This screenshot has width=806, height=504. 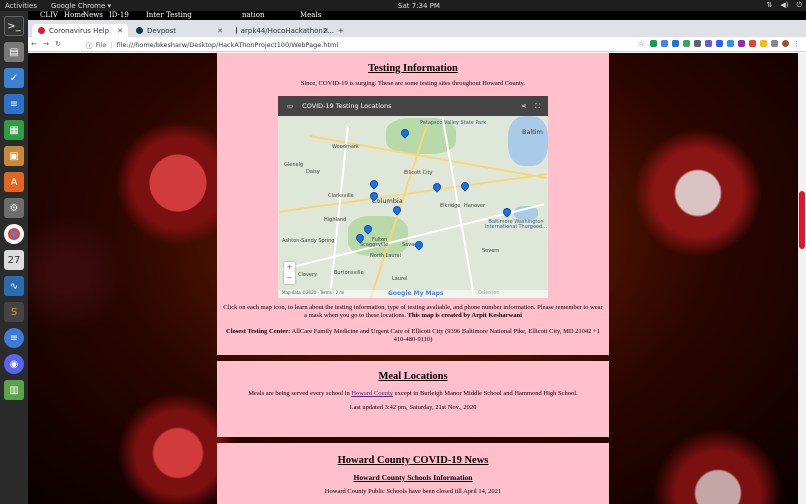 I want to click on nav-text: Home, so click(x=75, y=15).